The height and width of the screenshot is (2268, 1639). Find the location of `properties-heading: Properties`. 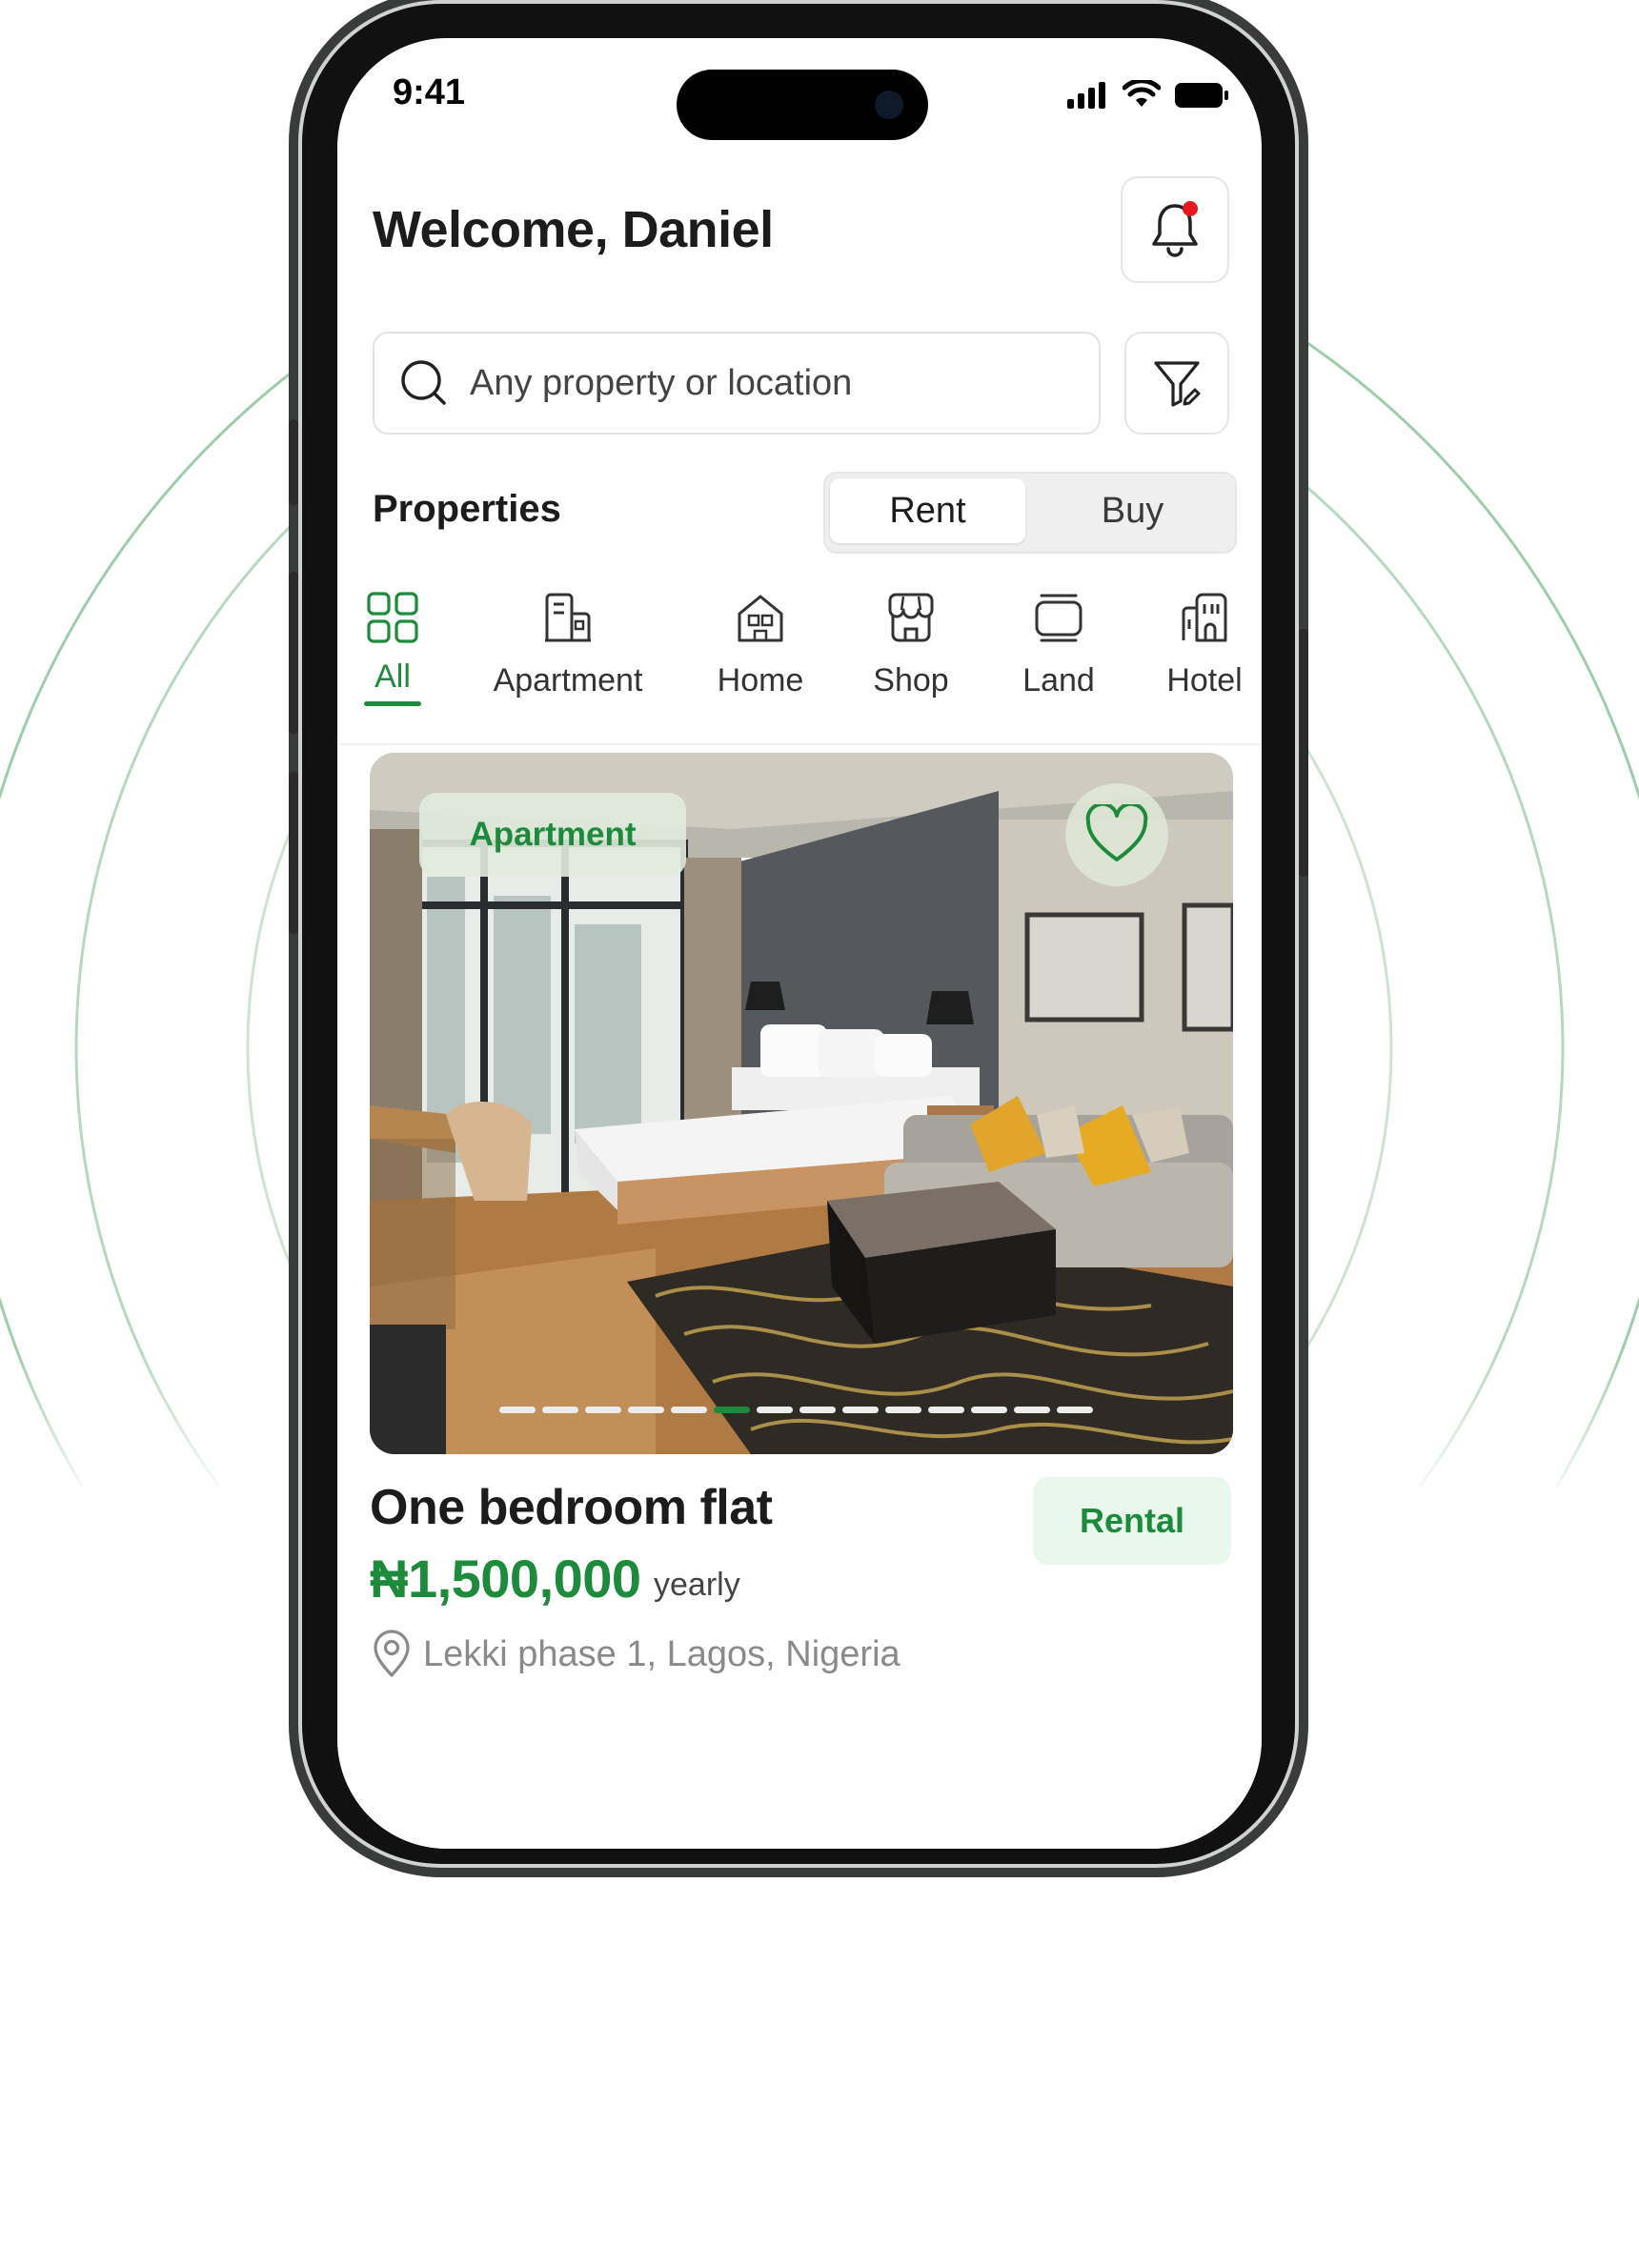

properties-heading: Properties is located at coordinates (467, 509).